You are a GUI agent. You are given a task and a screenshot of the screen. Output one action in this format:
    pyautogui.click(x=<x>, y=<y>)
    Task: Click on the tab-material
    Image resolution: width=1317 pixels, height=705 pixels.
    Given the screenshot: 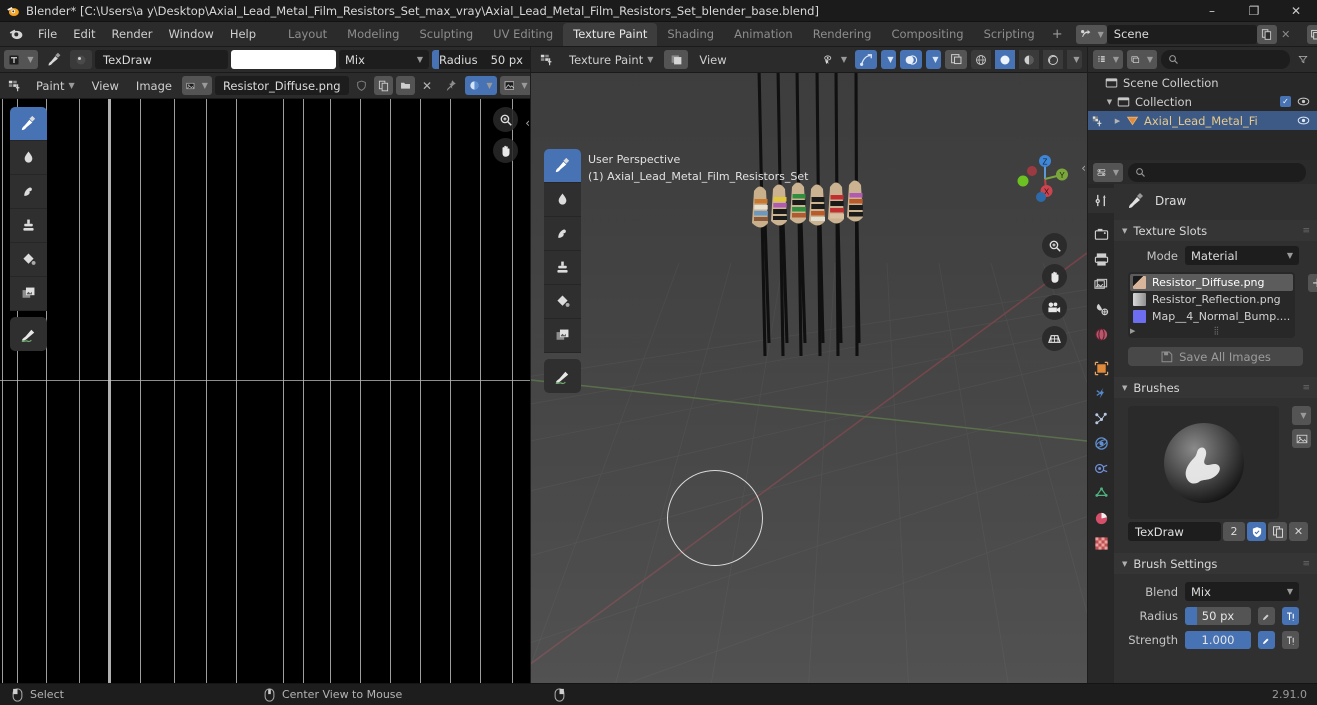 What is the action you would take?
    pyautogui.click(x=1101, y=518)
    